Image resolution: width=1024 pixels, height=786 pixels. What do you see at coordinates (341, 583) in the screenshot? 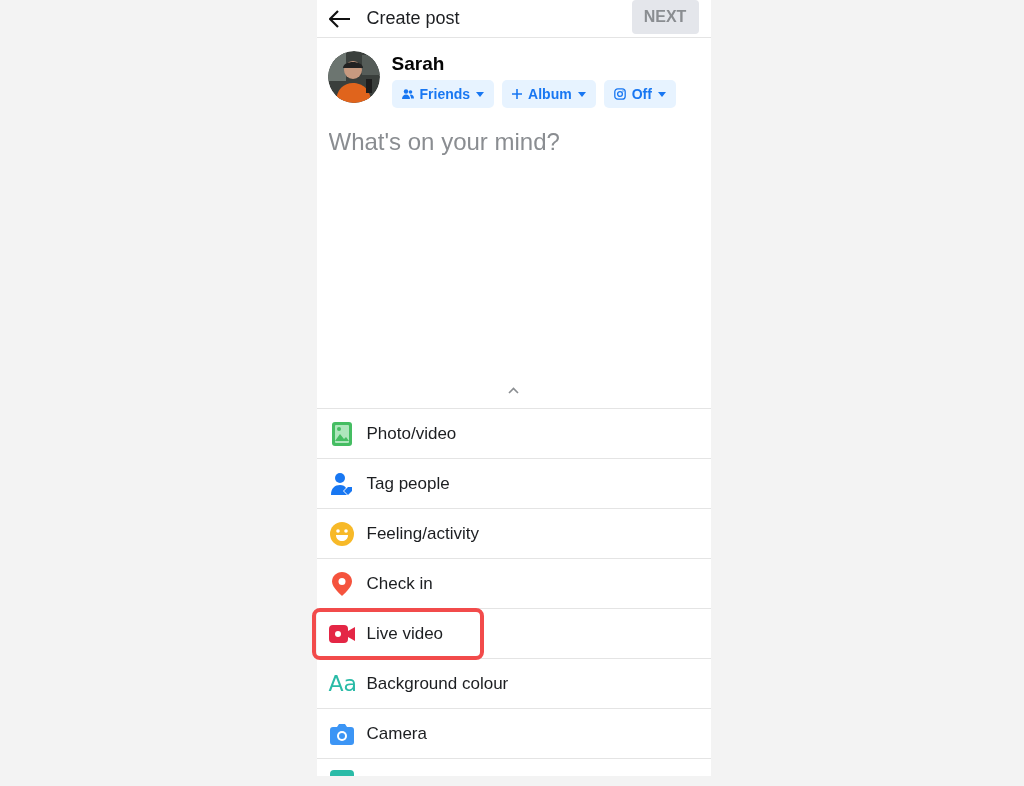
I see `location-pin-icon` at bounding box center [341, 583].